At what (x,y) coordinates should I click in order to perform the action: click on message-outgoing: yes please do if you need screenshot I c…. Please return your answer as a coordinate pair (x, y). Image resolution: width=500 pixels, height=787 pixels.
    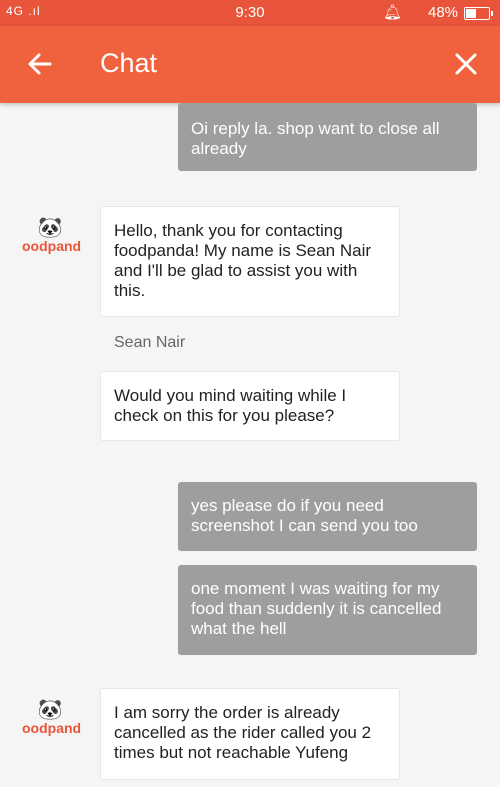
    Looking at the image, I should click on (327, 516).